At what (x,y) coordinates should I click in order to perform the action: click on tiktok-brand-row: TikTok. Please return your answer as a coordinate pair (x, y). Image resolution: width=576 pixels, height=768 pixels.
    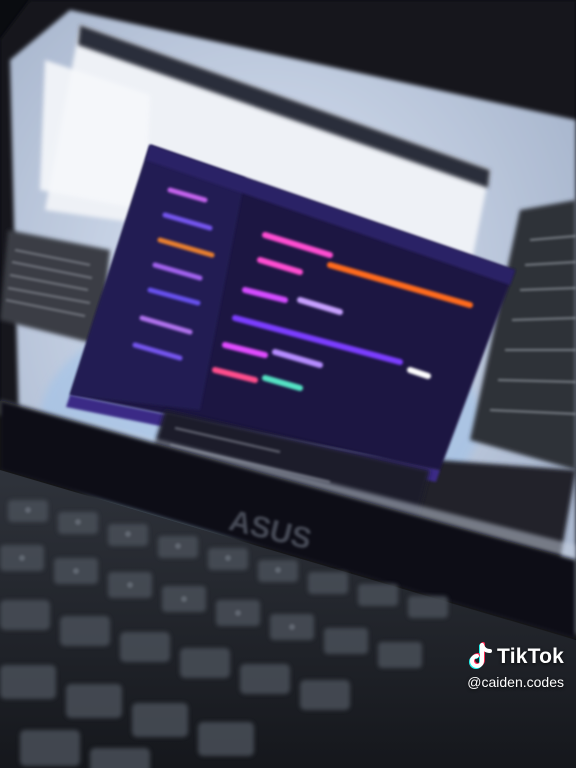
    Looking at the image, I should click on (515, 657).